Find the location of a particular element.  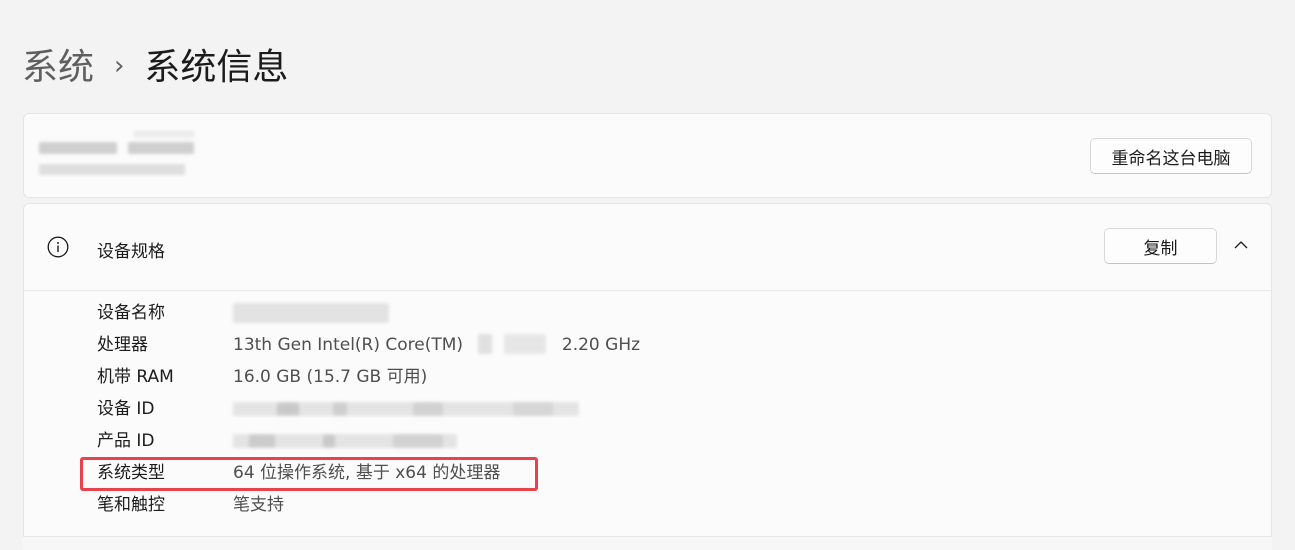

spec-key: 机带 RAM is located at coordinates (135, 377).